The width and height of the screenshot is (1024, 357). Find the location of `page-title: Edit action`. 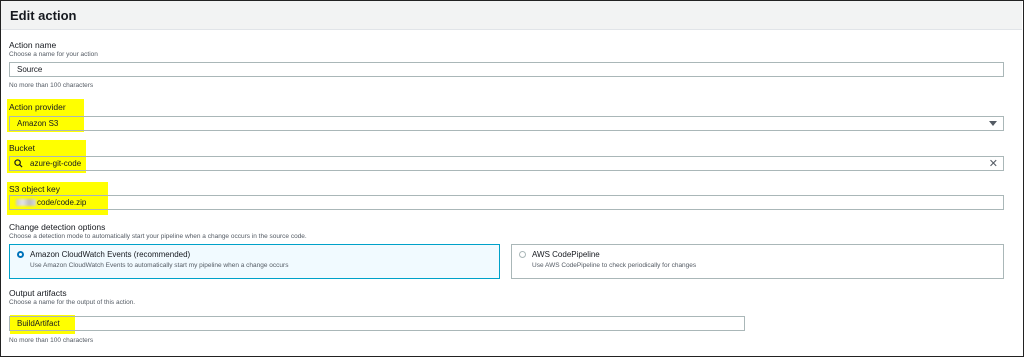

page-title: Edit action is located at coordinates (43, 15).